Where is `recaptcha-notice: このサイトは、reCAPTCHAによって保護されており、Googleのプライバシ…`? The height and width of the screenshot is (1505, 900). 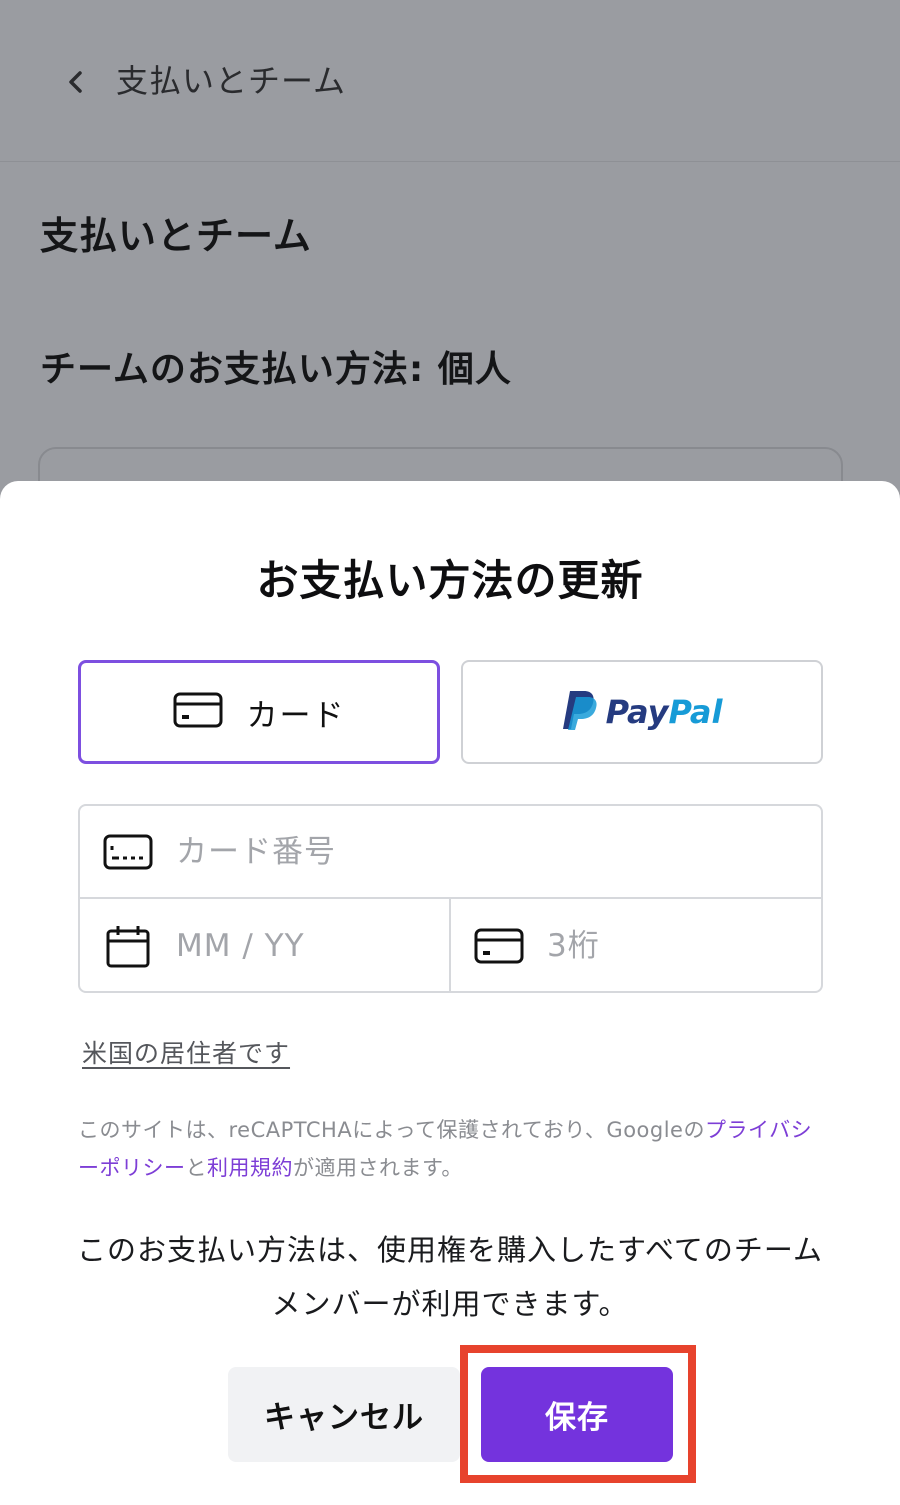 recaptcha-notice: このサイトは、reCAPTCHAによって保護されており、Googleのプライバシ… is located at coordinates (453, 1149).